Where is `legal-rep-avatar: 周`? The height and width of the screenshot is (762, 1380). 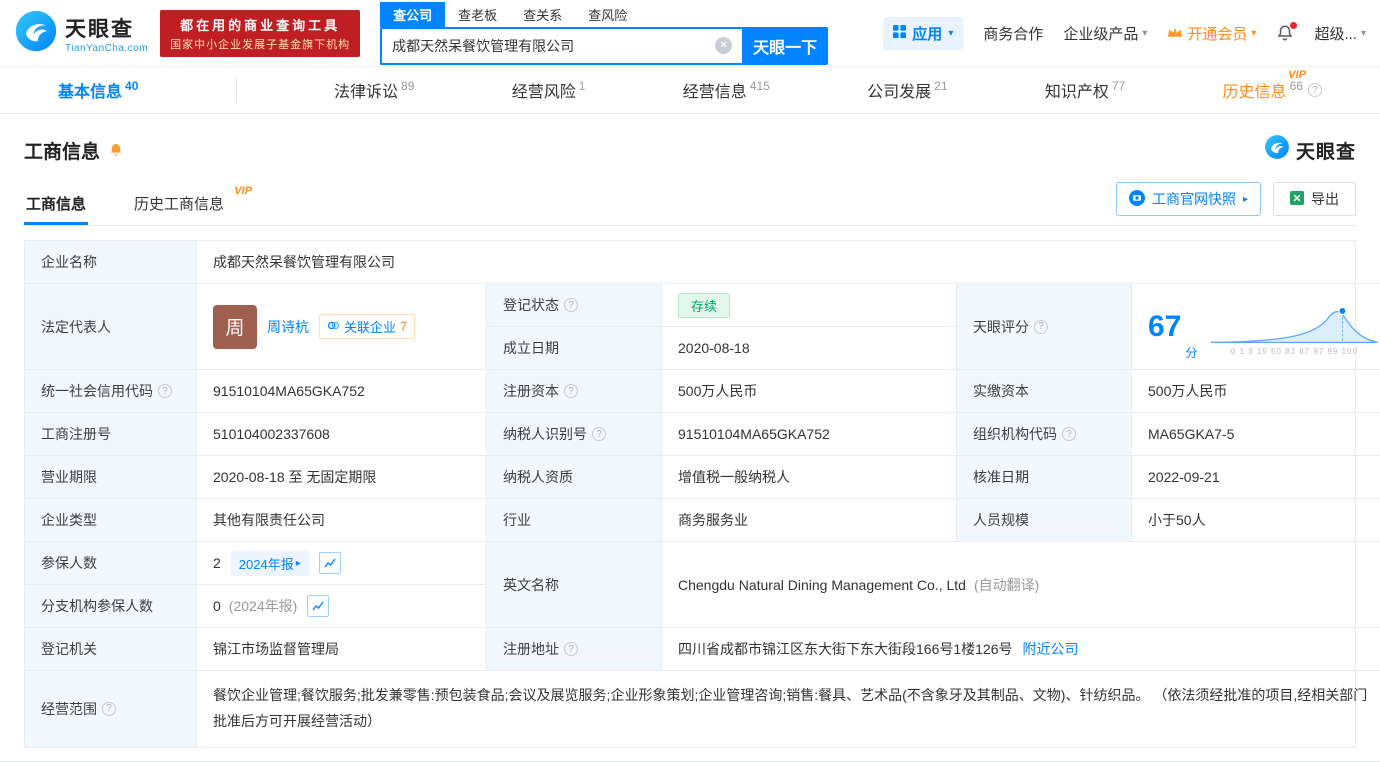
legal-rep-avatar: 周 is located at coordinates (235, 326).